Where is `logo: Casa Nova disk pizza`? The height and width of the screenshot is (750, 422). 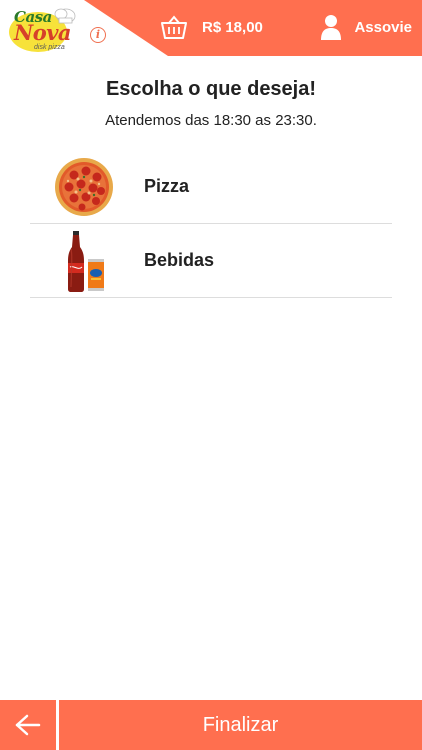 logo: Casa Nova disk pizza is located at coordinates (44, 29).